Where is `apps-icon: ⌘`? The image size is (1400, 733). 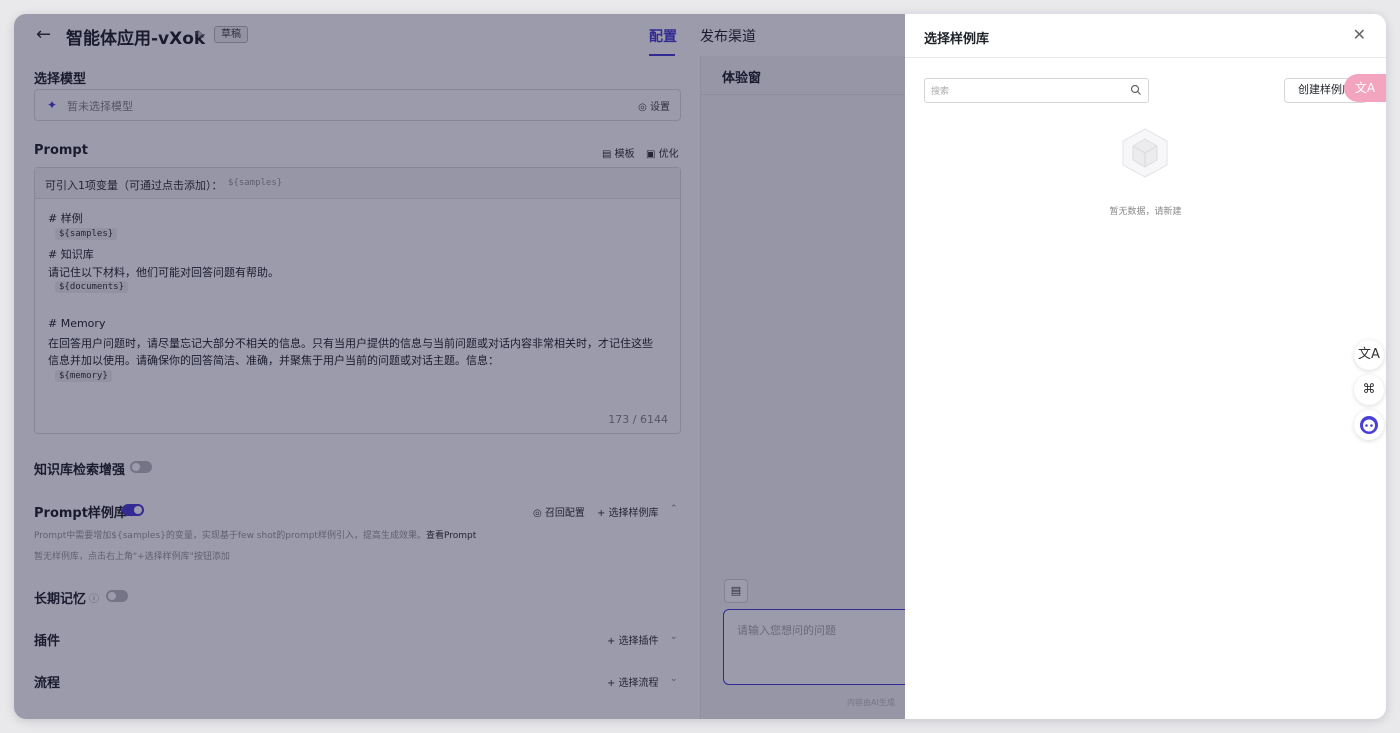 apps-icon: ⌘ is located at coordinates (1369, 390).